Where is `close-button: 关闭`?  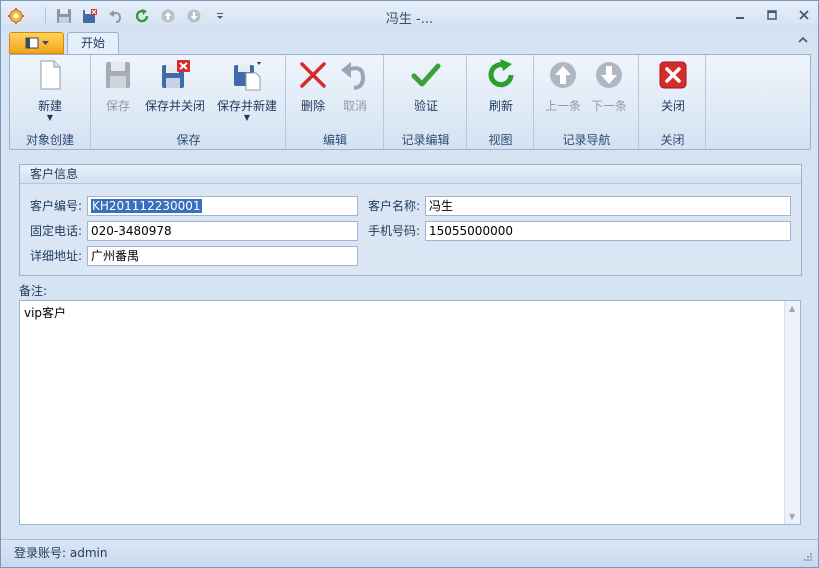
close-button: 关闭 is located at coordinates (673, 86).